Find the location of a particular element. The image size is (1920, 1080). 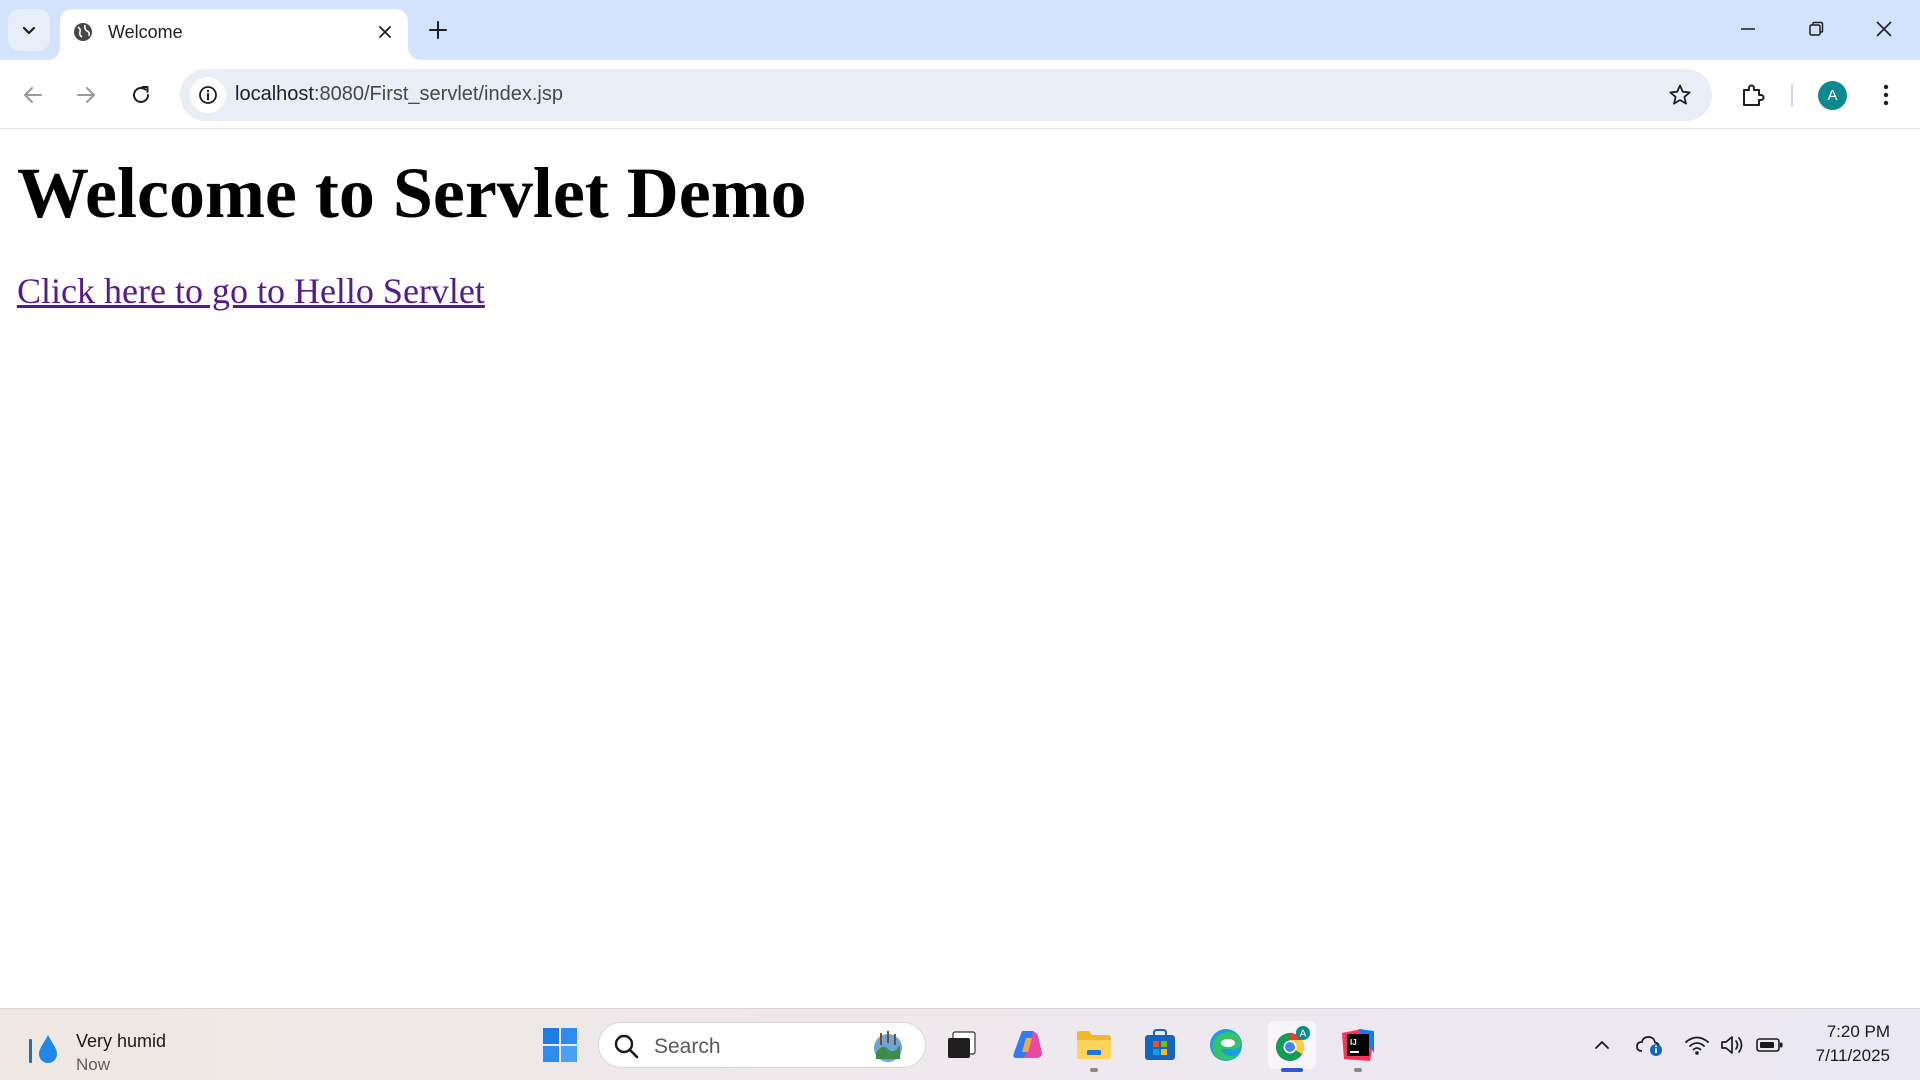

svg-text: A is located at coordinates (1303, 1034).